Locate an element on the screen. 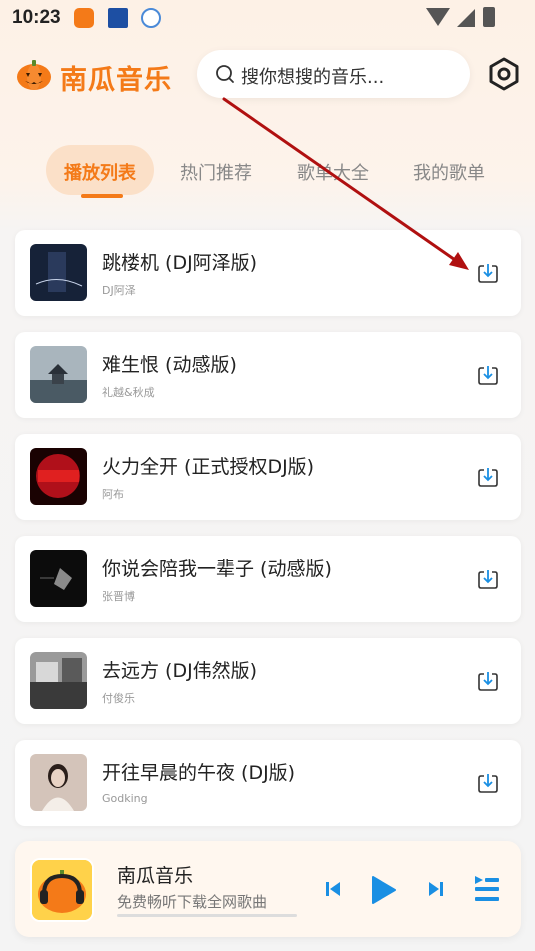 This screenshot has height=951, width=535. song-artist: 付俊乐 is located at coordinates (118, 698).